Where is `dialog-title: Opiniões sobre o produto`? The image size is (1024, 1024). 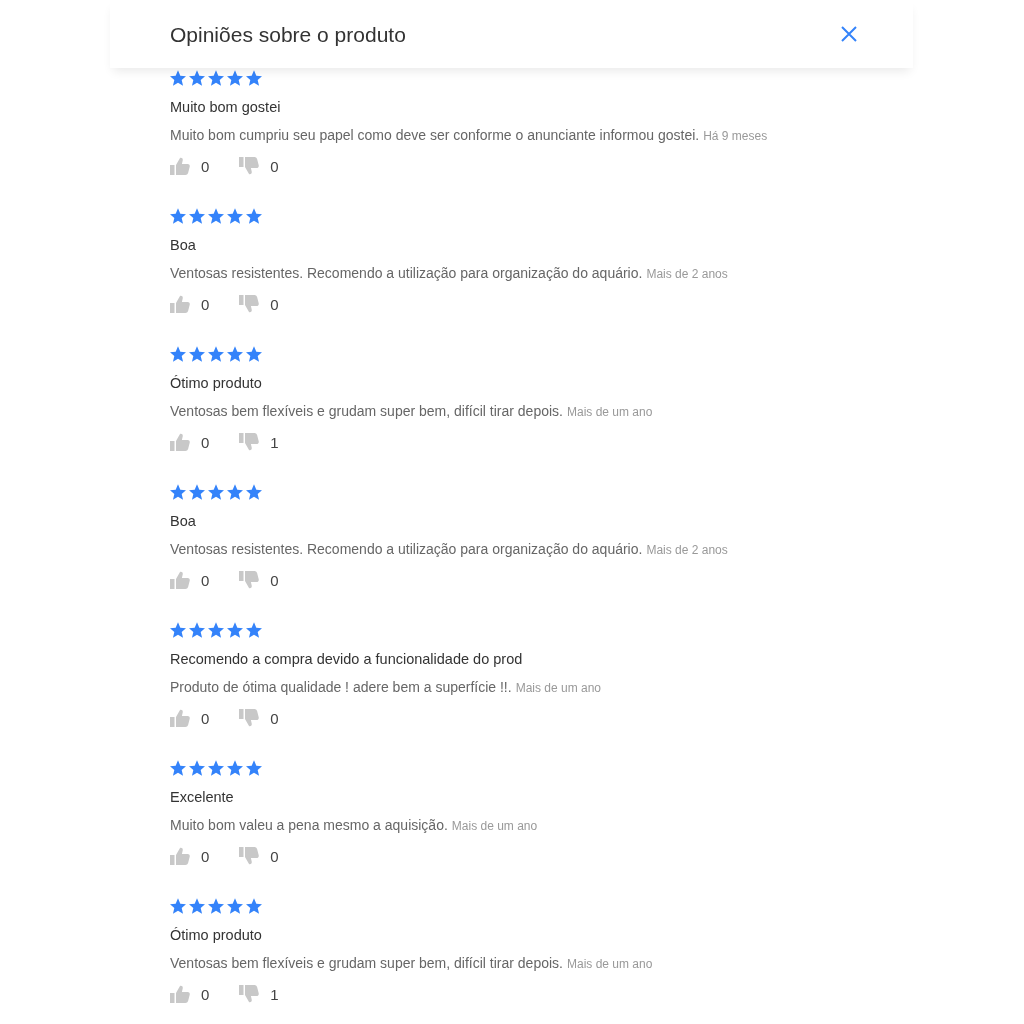 dialog-title: Opiniões sobre o produto is located at coordinates (288, 34).